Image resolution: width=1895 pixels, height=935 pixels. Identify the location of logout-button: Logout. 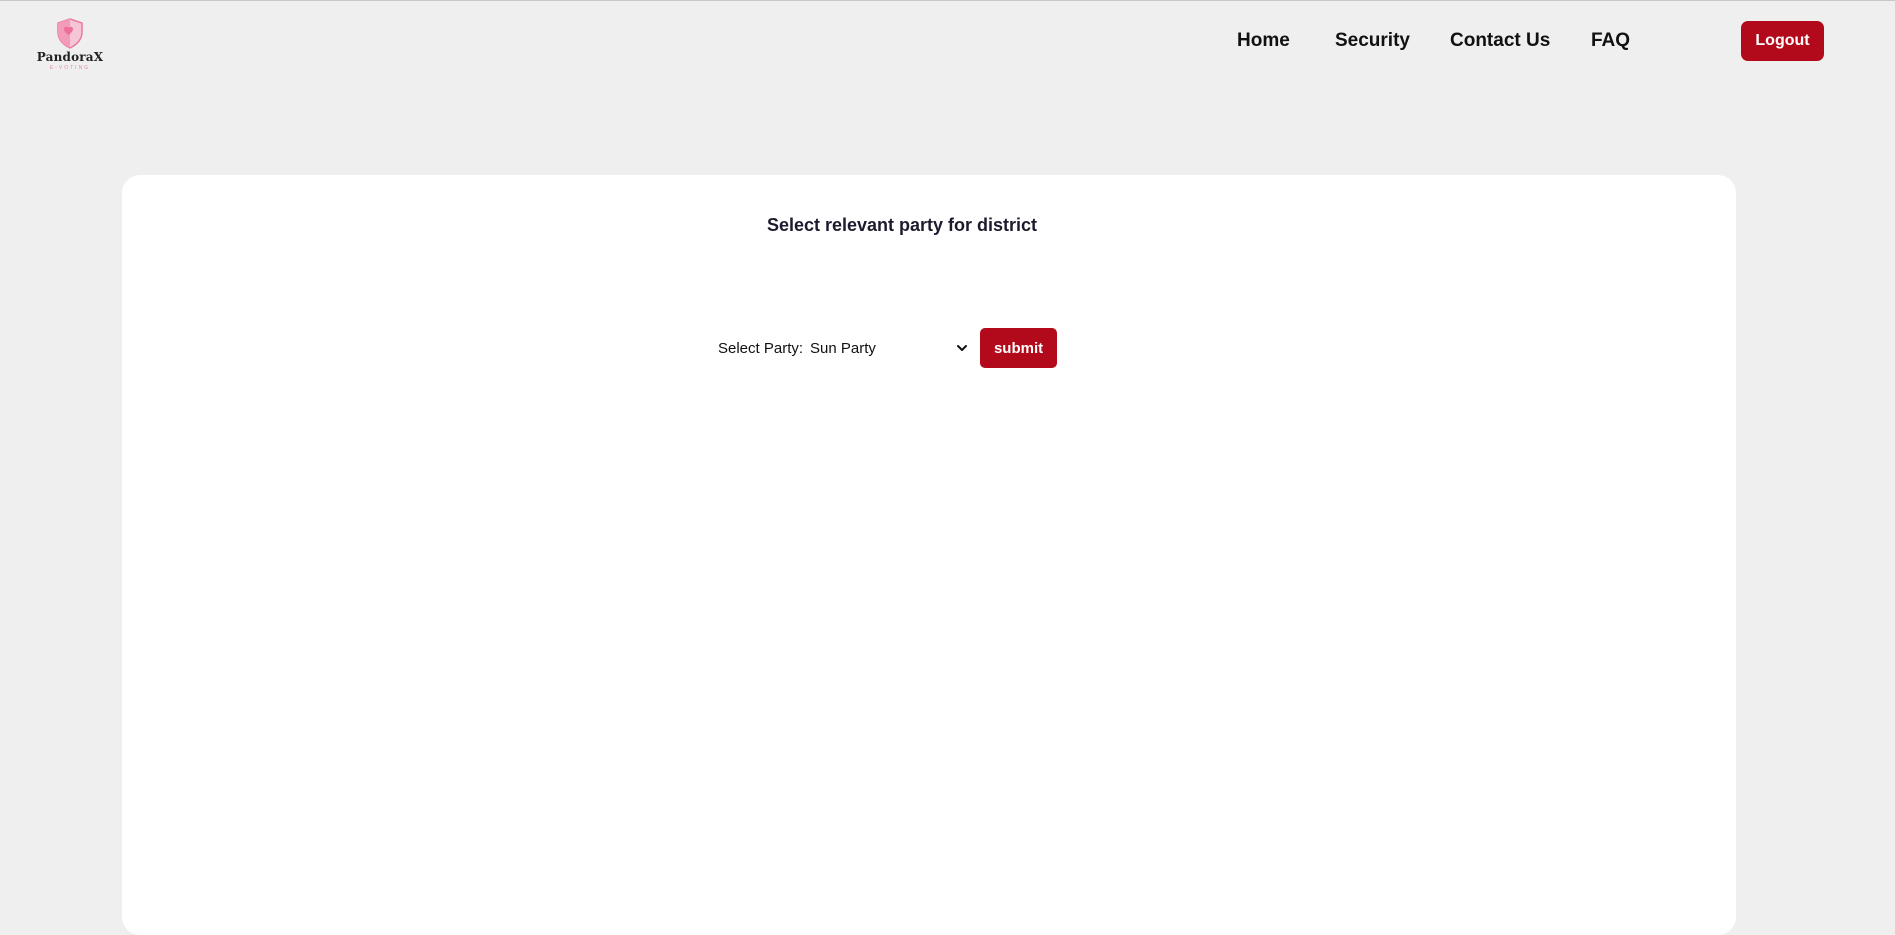
(1782, 41).